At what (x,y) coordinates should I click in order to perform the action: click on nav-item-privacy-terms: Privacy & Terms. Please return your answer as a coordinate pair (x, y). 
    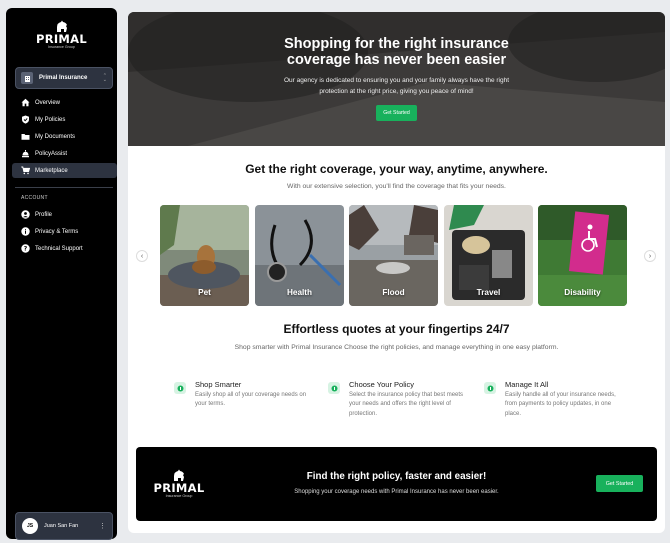
    Looking at the image, I should click on (64, 231).